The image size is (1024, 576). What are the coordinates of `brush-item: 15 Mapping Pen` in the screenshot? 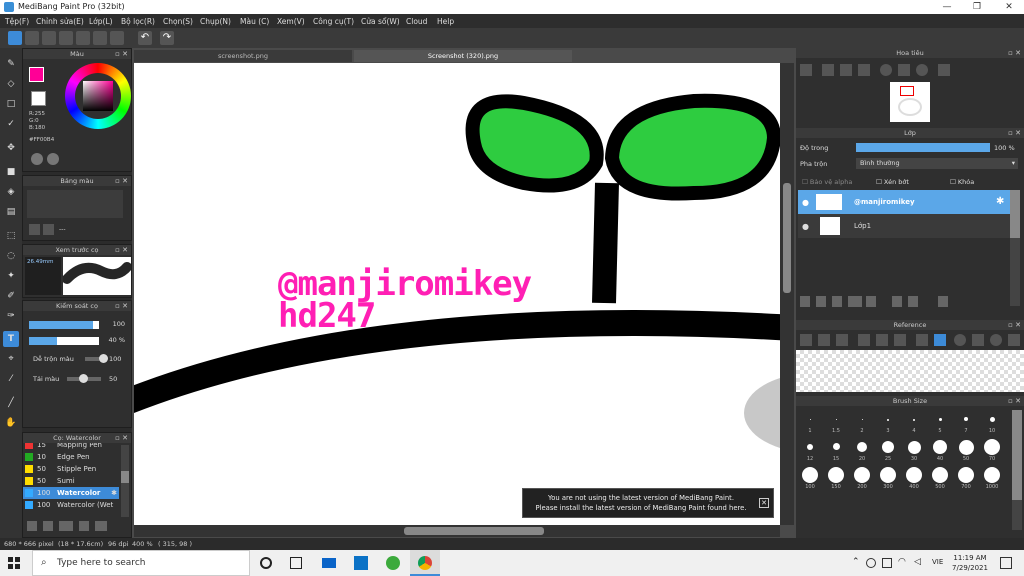 It's located at (71, 447).